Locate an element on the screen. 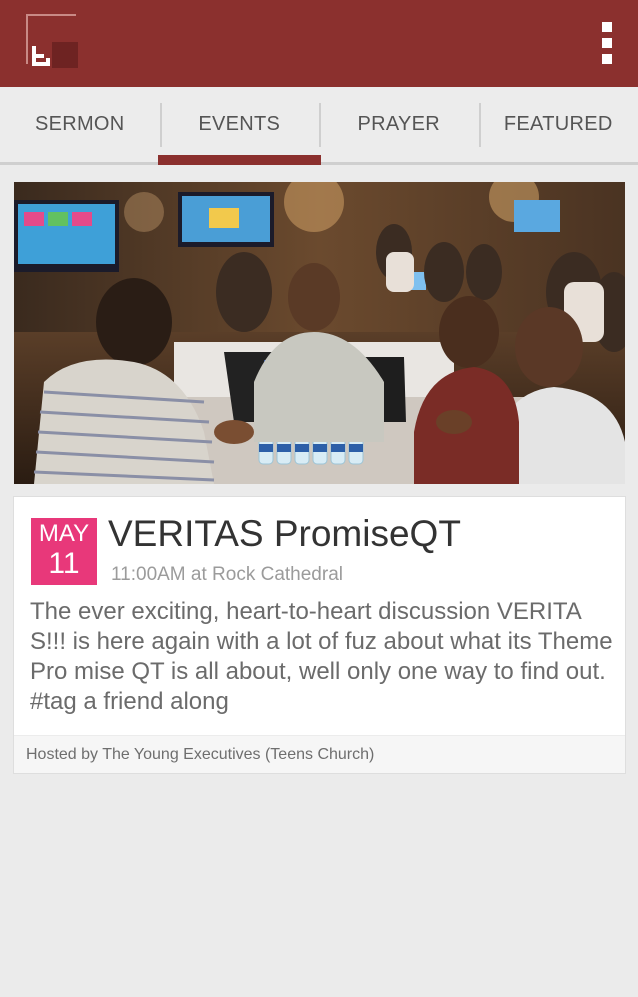 The width and height of the screenshot is (638, 997). date-badge: MAY 11 is located at coordinates (64, 551).